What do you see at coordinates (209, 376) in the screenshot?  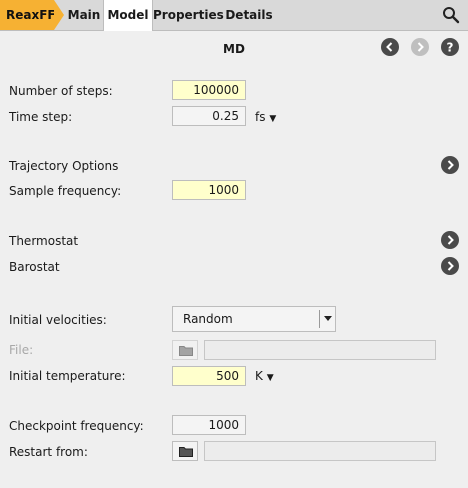 I see `initial-temperature-input: 500` at bounding box center [209, 376].